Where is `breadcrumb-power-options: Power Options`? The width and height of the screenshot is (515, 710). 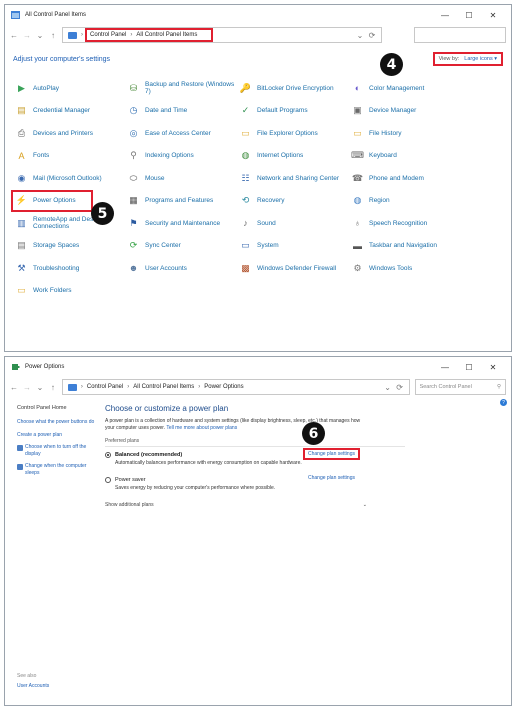
breadcrumb-power-options: Power Options is located at coordinates (223, 387).